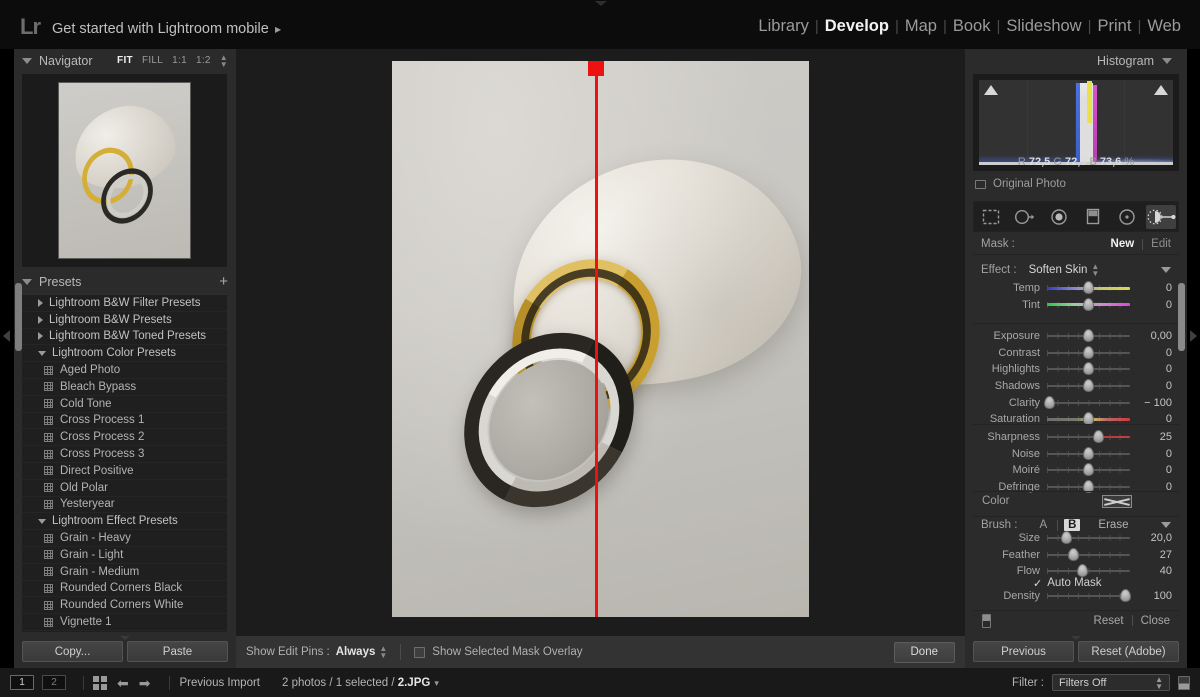 This screenshot has width=1200, height=697. I want to click on identity-plate-text: Get started with Lightroom mobile, so click(160, 29).